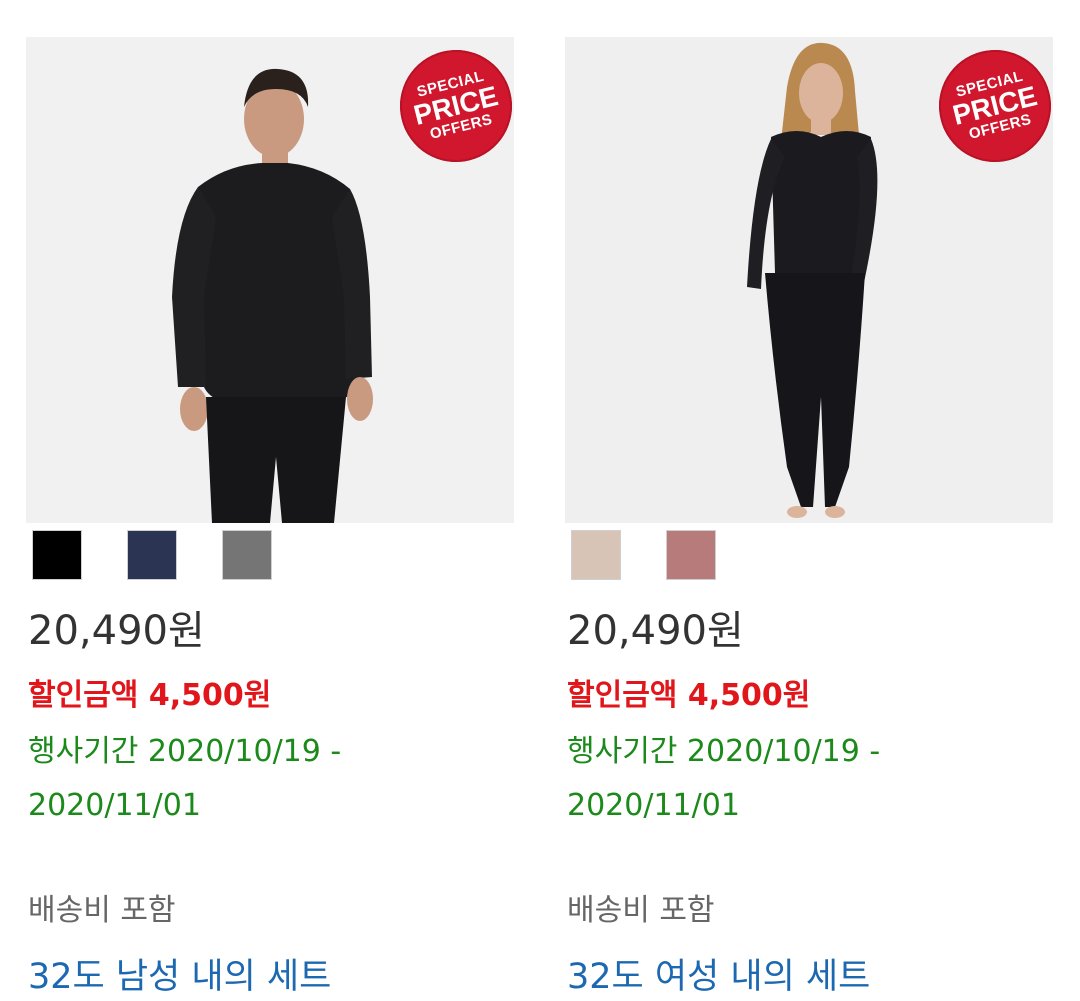  What do you see at coordinates (596, 555) in the screenshot?
I see `swatch-beige` at bounding box center [596, 555].